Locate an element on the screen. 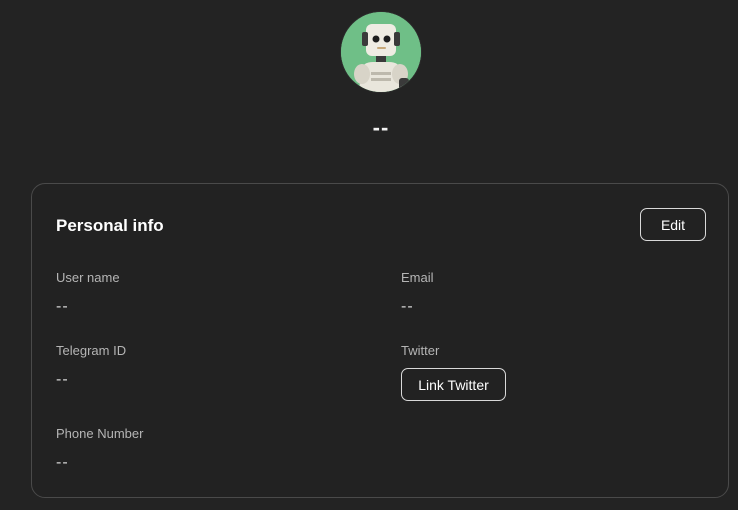 This screenshot has height=510, width=738. phone-value: -- is located at coordinates (62, 462).